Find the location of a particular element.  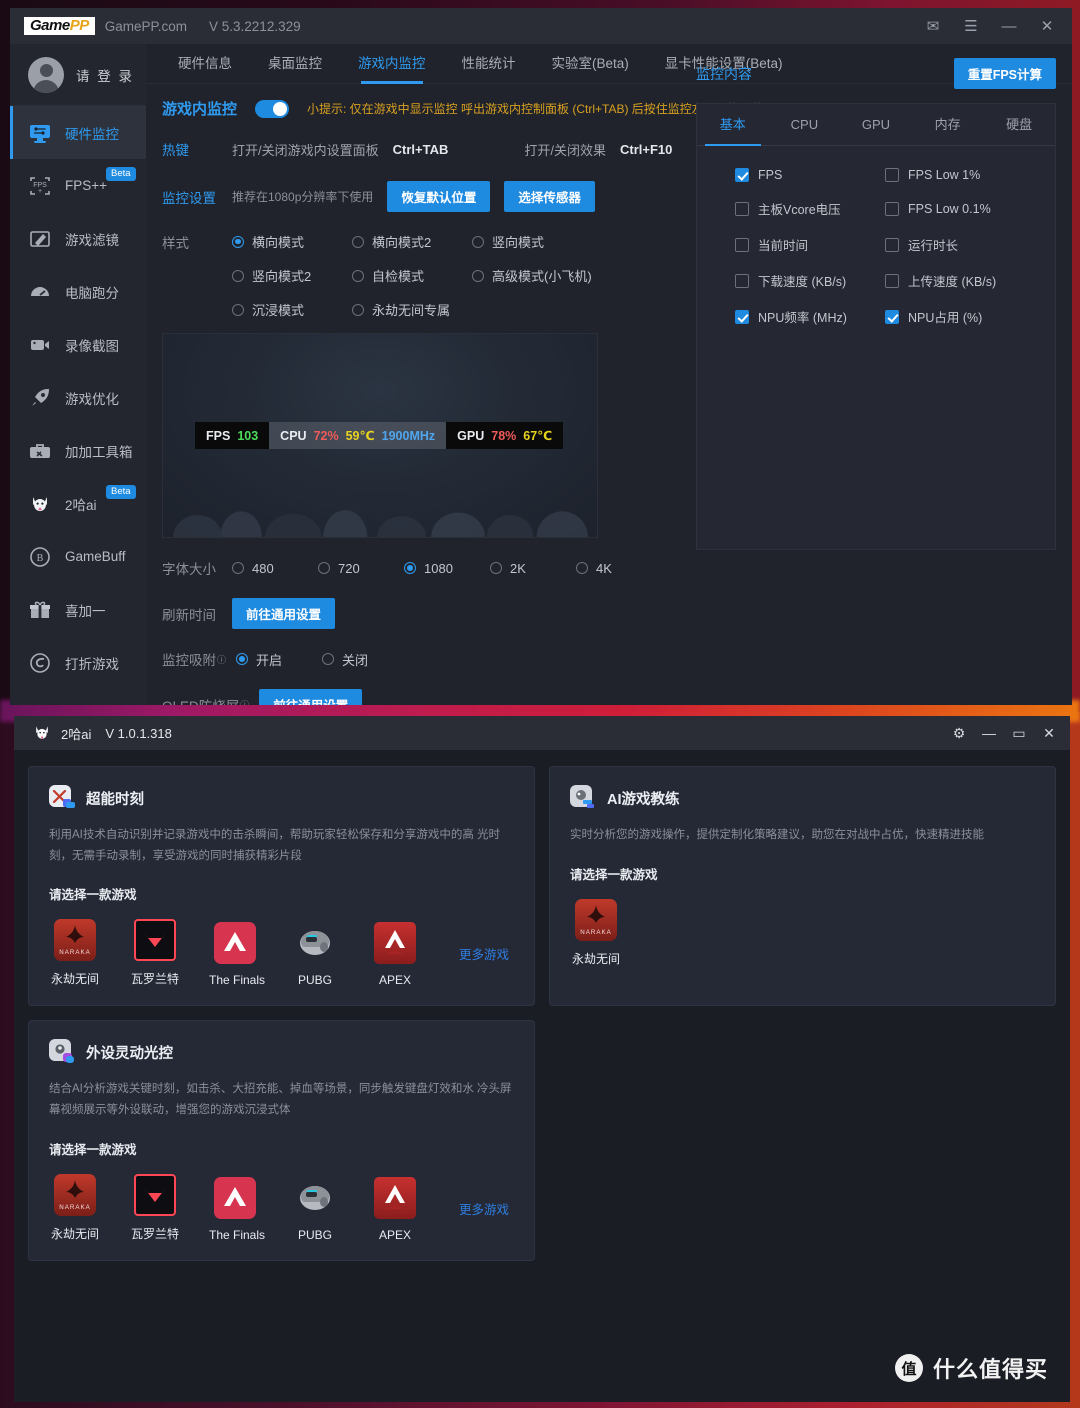

sidebar-item-recording: 录像截图 is located at coordinates (78, 344).